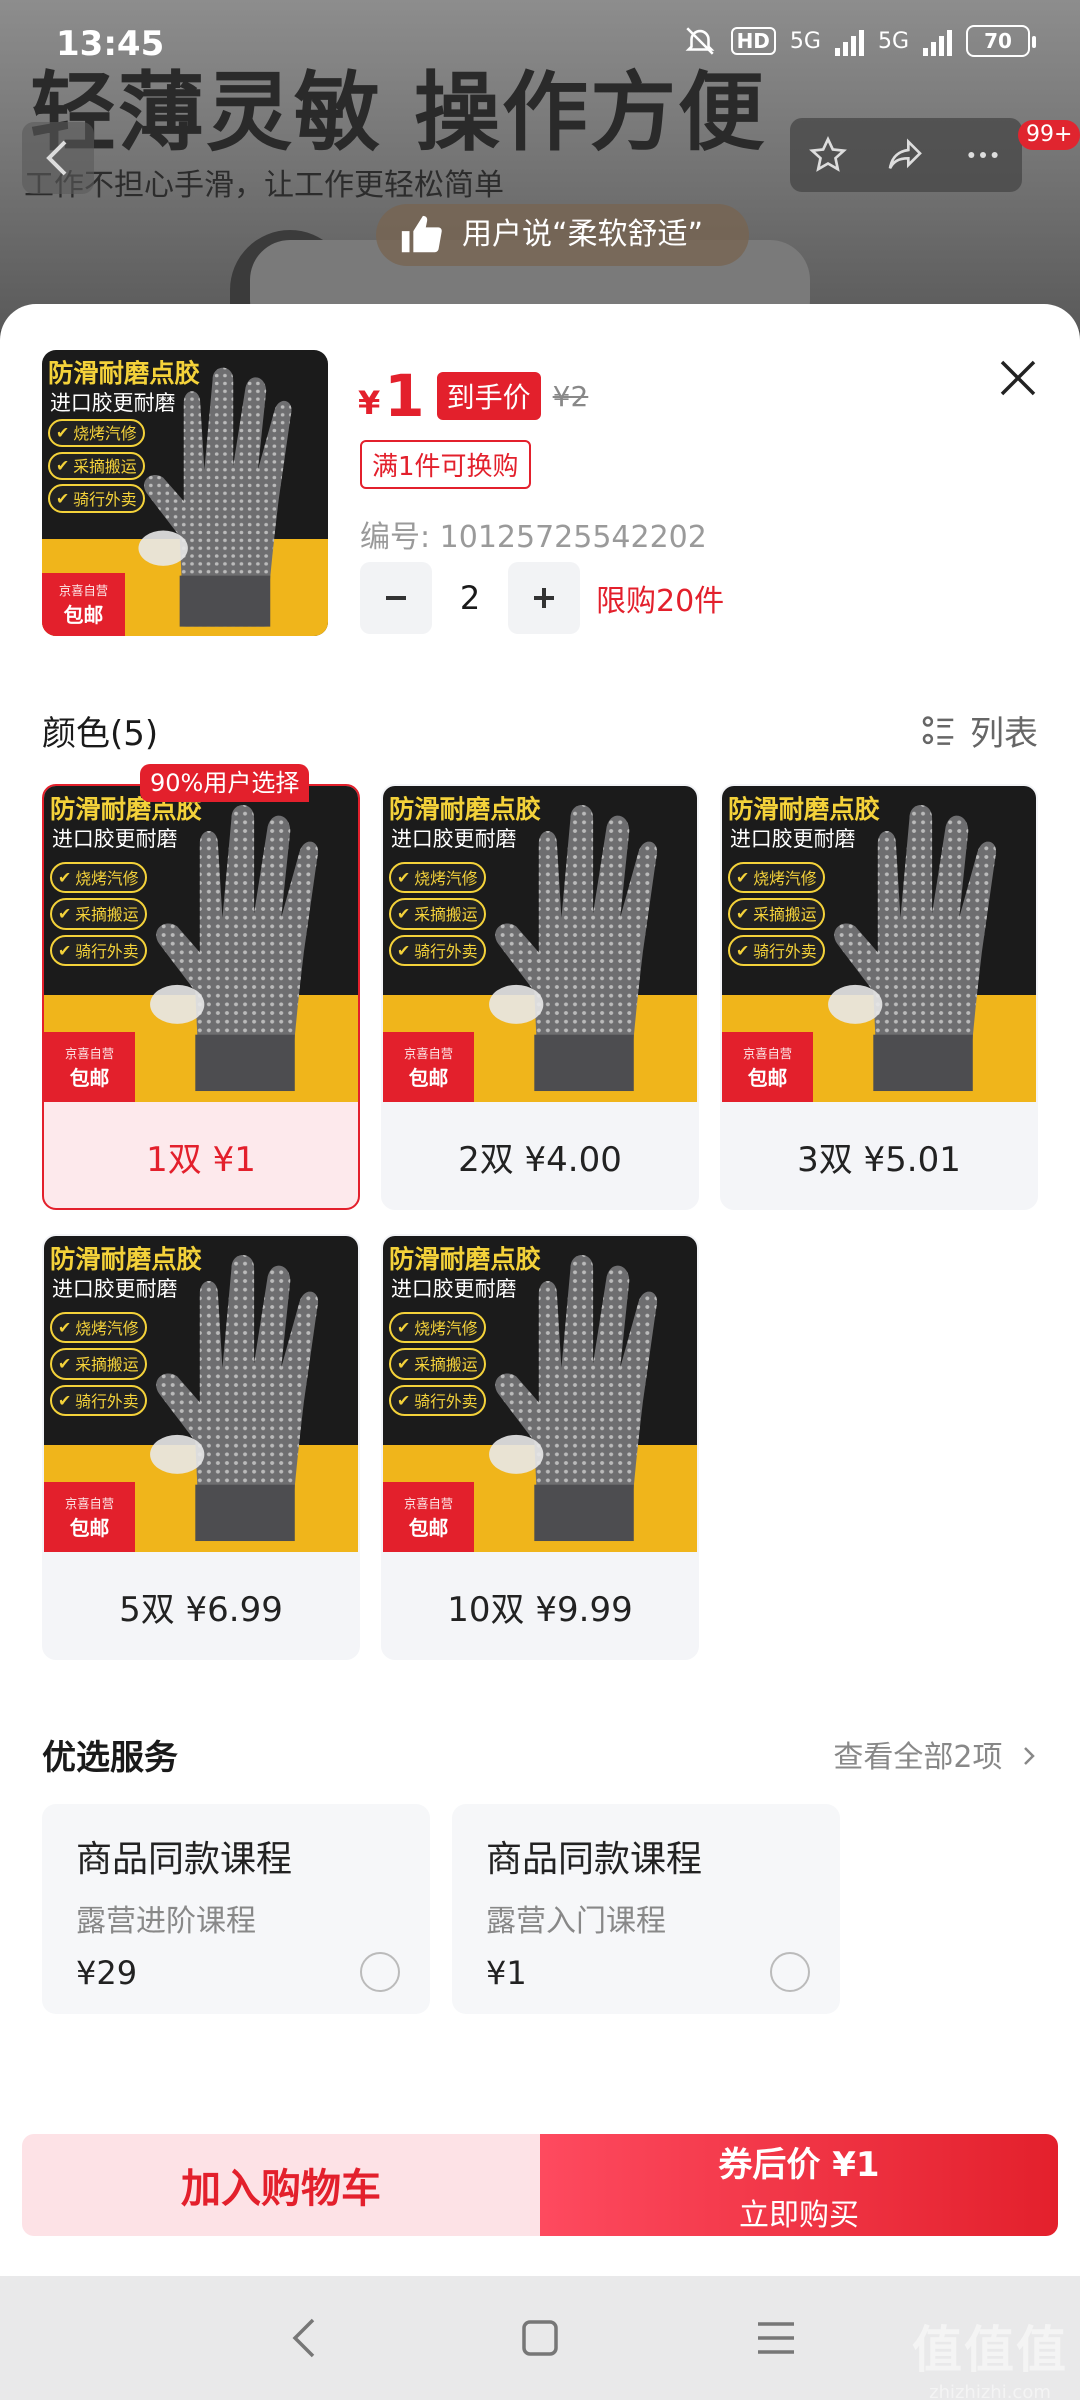 The height and width of the screenshot is (2400, 1080). I want to click on signal-1-icon, so click(849, 41).